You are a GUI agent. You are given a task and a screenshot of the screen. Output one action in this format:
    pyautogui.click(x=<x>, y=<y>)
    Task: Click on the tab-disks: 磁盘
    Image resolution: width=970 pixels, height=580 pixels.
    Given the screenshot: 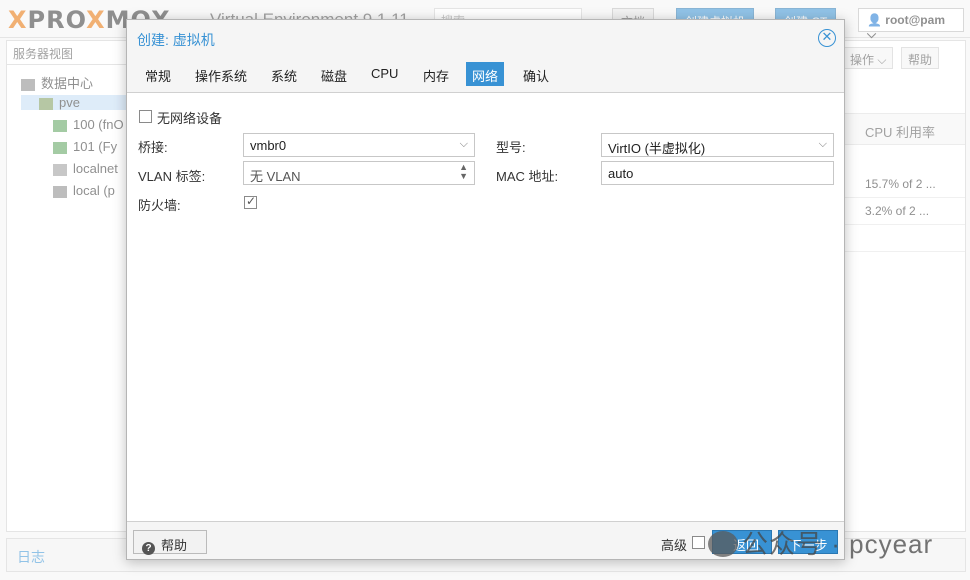 What is the action you would take?
    pyautogui.click(x=334, y=74)
    